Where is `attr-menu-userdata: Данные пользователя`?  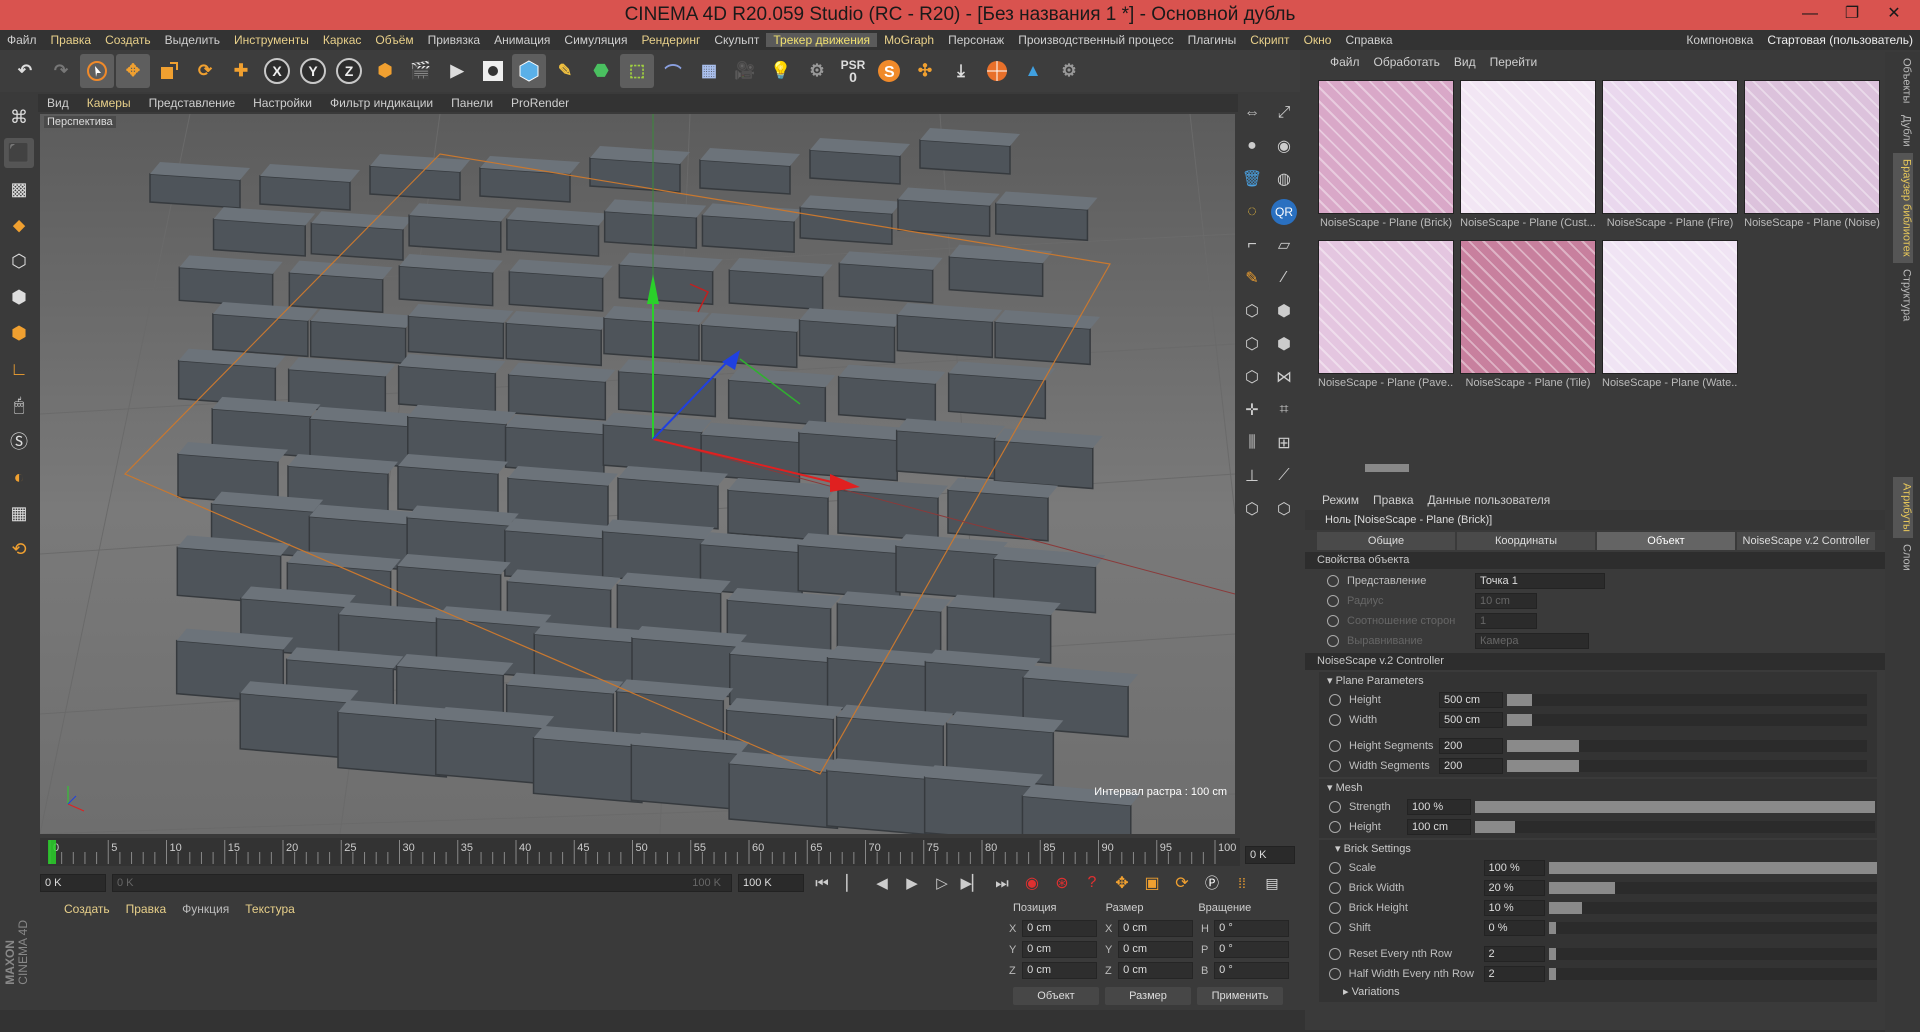 attr-menu-userdata: Данные пользователя is located at coordinates (1489, 500).